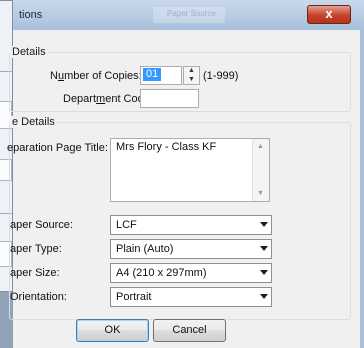 This screenshot has height=348, width=364. Describe the element at coordinates (57, 148) in the screenshot. I see `separation-page-title-label: eparation Page Title:` at that location.